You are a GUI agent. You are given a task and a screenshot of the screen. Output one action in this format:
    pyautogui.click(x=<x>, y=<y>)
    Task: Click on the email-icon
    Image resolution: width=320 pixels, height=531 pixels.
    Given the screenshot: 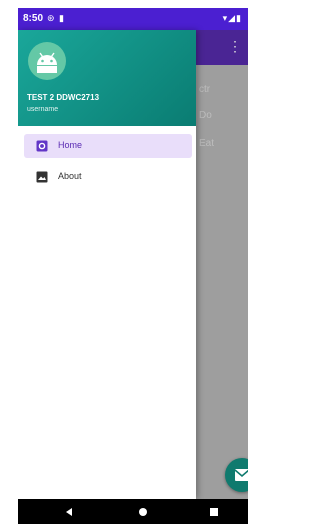 What is the action you would take?
    pyautogui.click(x=241, y=475)
    